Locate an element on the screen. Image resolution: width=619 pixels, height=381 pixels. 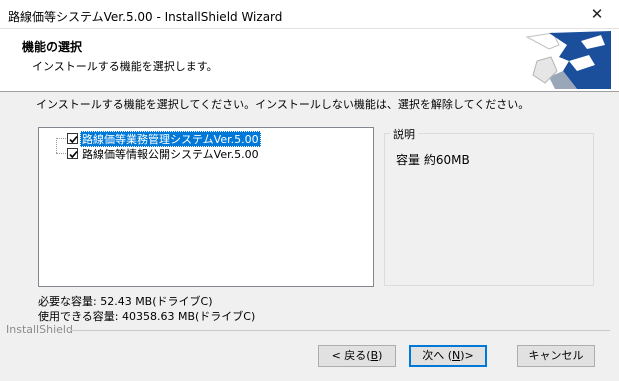
description-text: 容量 約60MB is located at coordinates (433, 160).